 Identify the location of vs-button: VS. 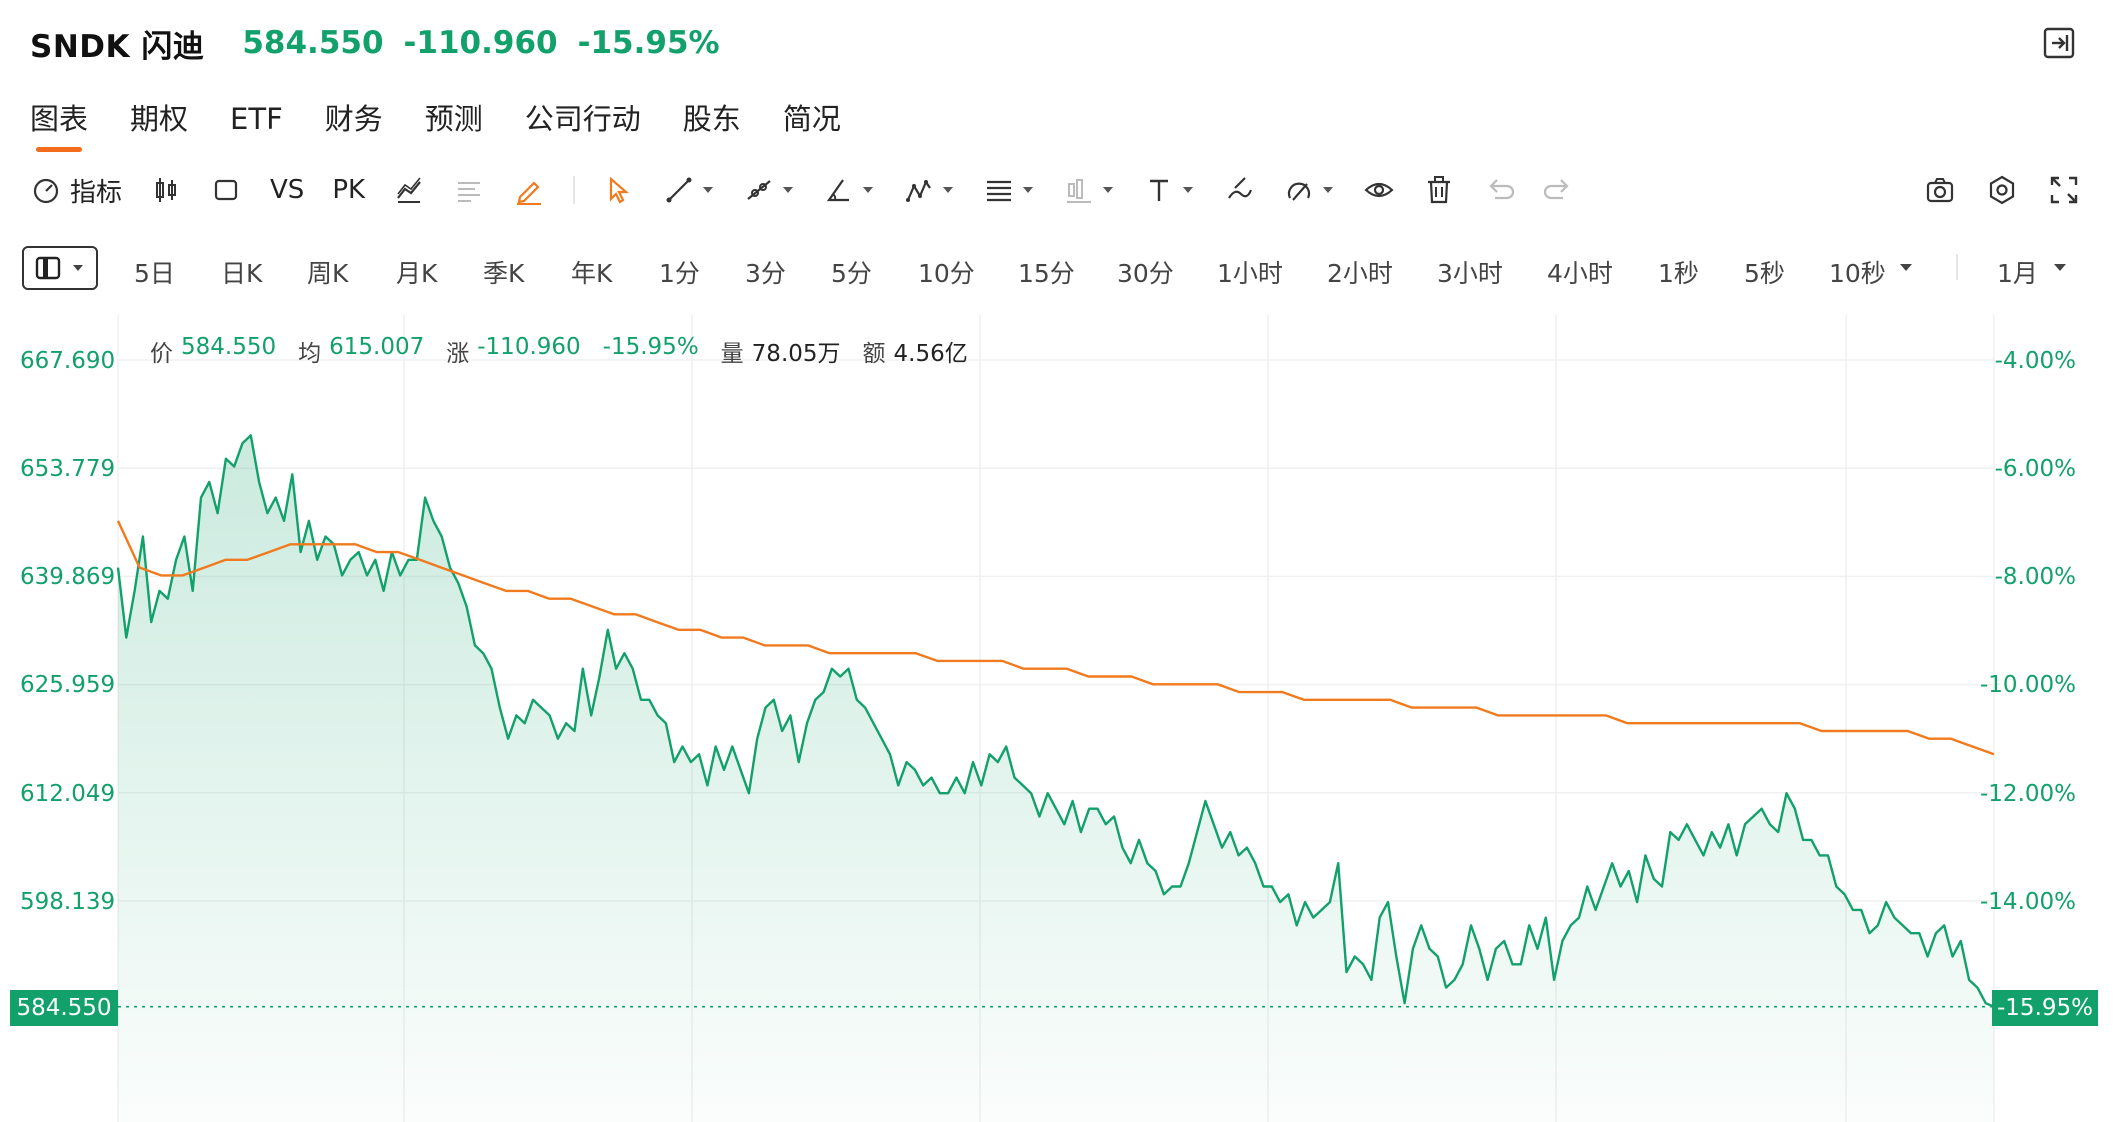
(287, 190).